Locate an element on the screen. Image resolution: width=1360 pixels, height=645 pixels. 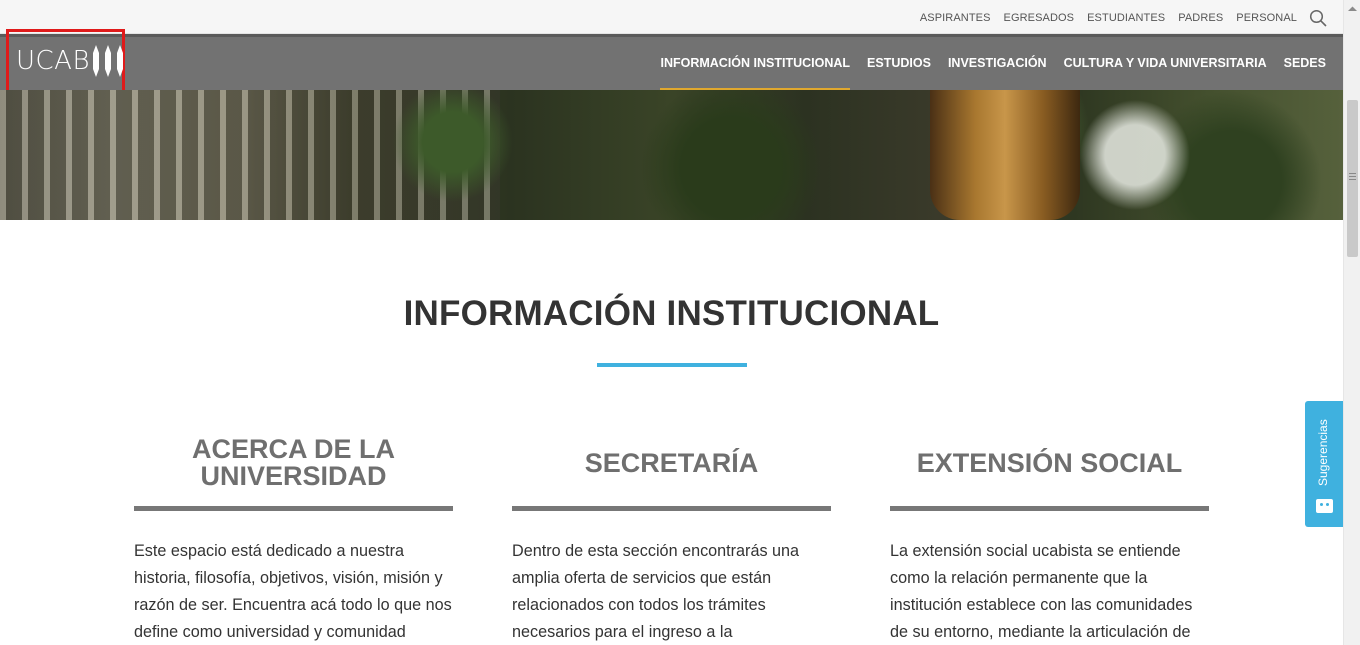
nav-item-sedes: SEDES is located at coordinates (1305, 63).